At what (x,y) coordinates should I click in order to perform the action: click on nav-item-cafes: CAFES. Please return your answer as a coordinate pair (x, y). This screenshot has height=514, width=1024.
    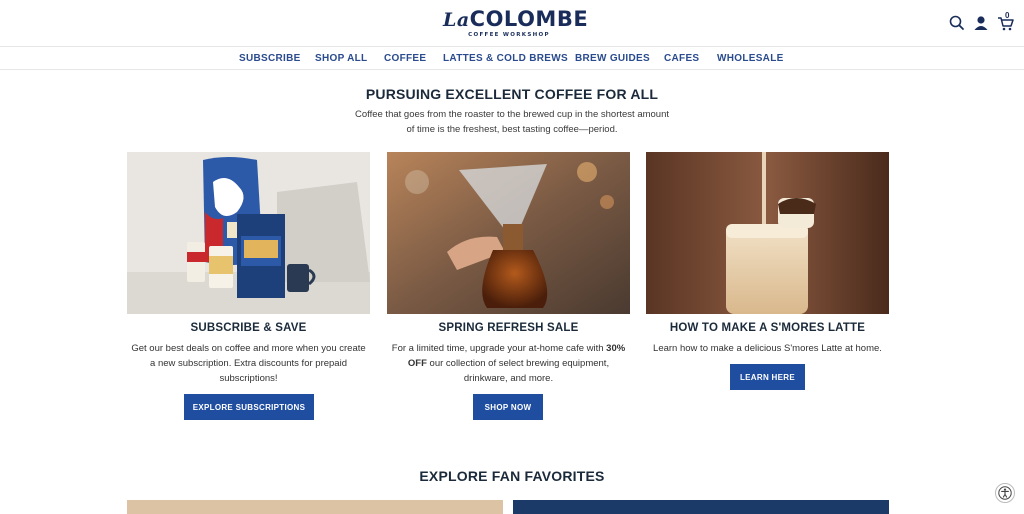
    Looking at the image, I should click on (681, 58).